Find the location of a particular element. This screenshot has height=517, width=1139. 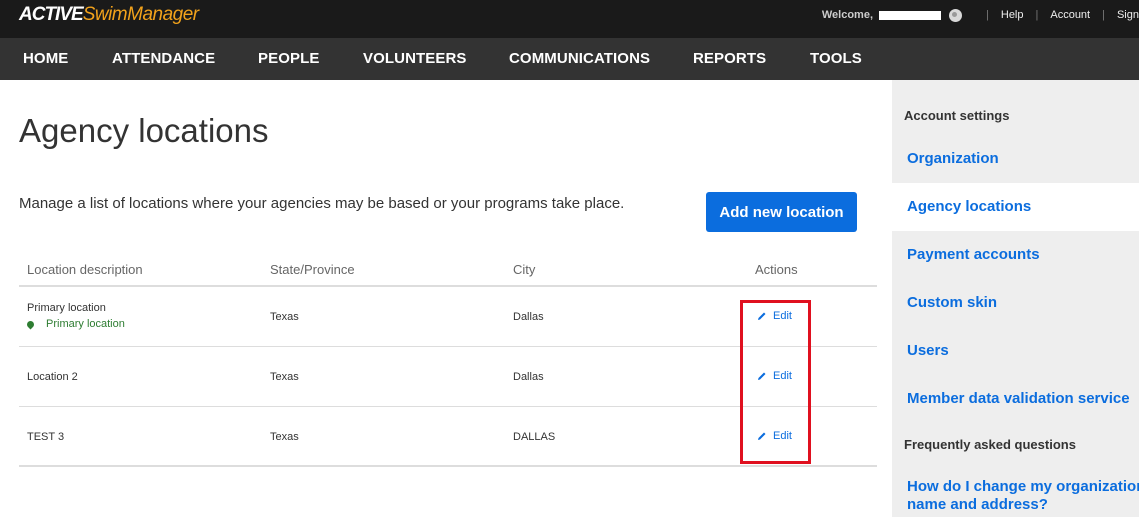

sidebar-heading: Account settings is located at coordinates (957, 115).